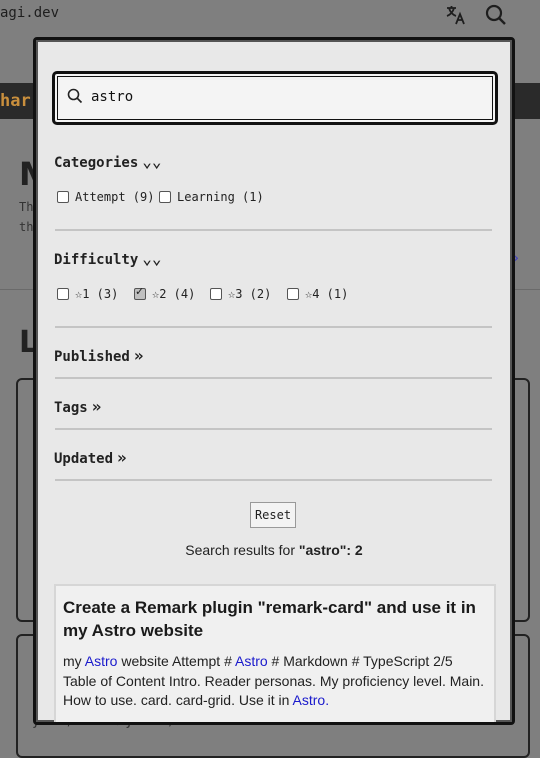 The image size is (540, 758). What do you see at coordinates (220, 197) in the screenshot?
I see `filter-option-label: Learning (1)` at bounding box center [220, 197].